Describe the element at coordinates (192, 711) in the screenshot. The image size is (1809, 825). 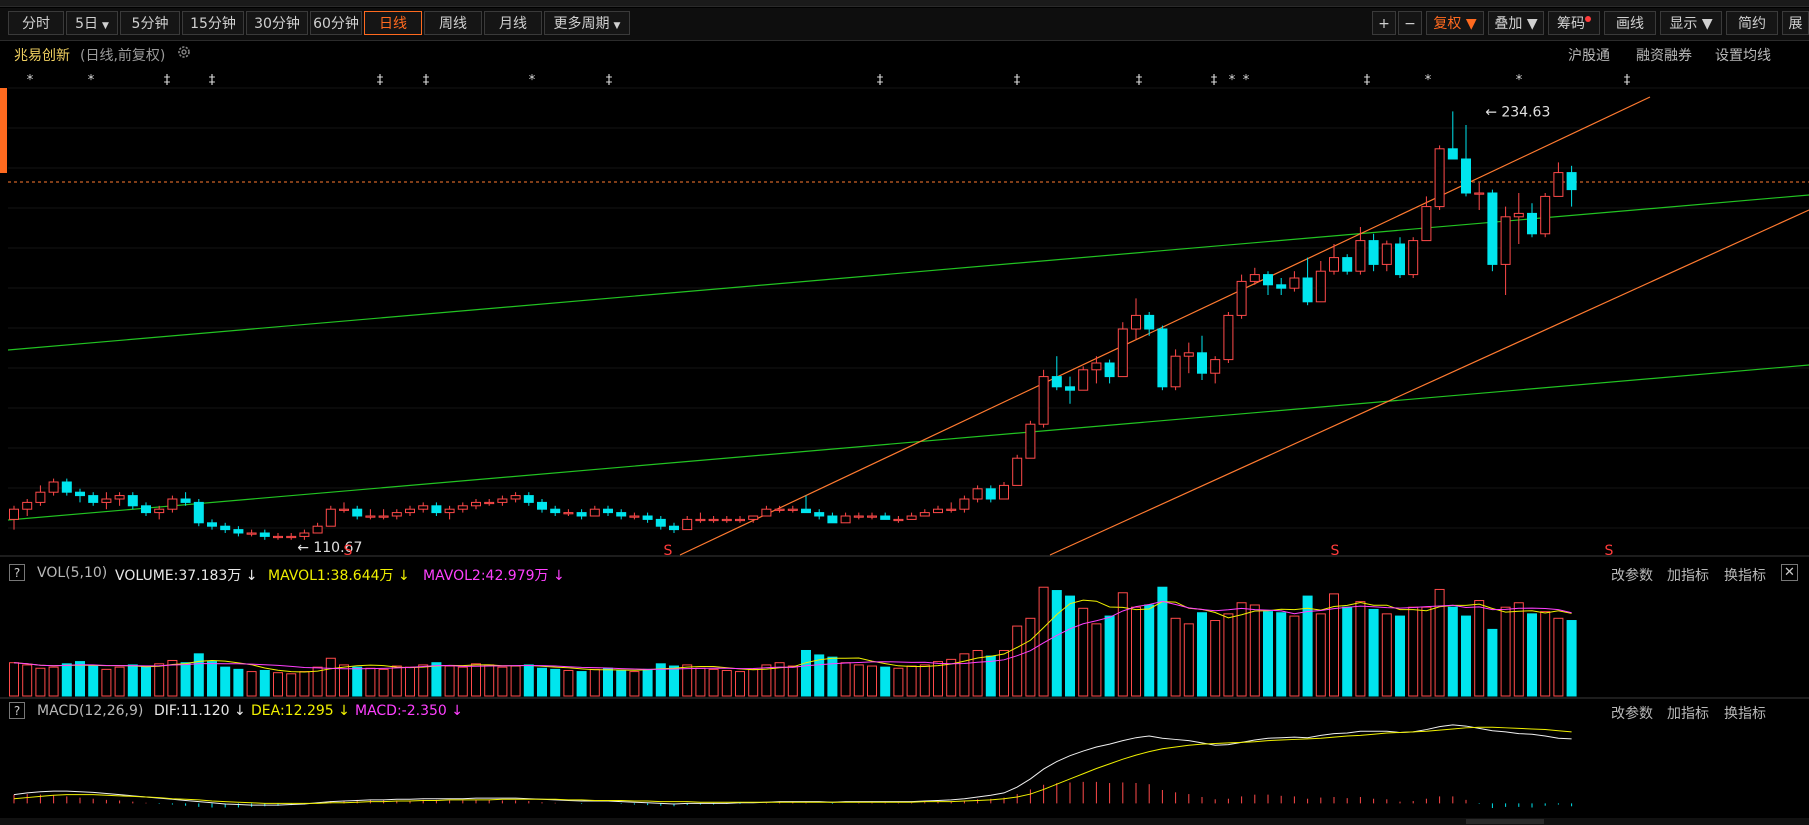
I see `macd-dif-text: DIF:11.120` at that location.